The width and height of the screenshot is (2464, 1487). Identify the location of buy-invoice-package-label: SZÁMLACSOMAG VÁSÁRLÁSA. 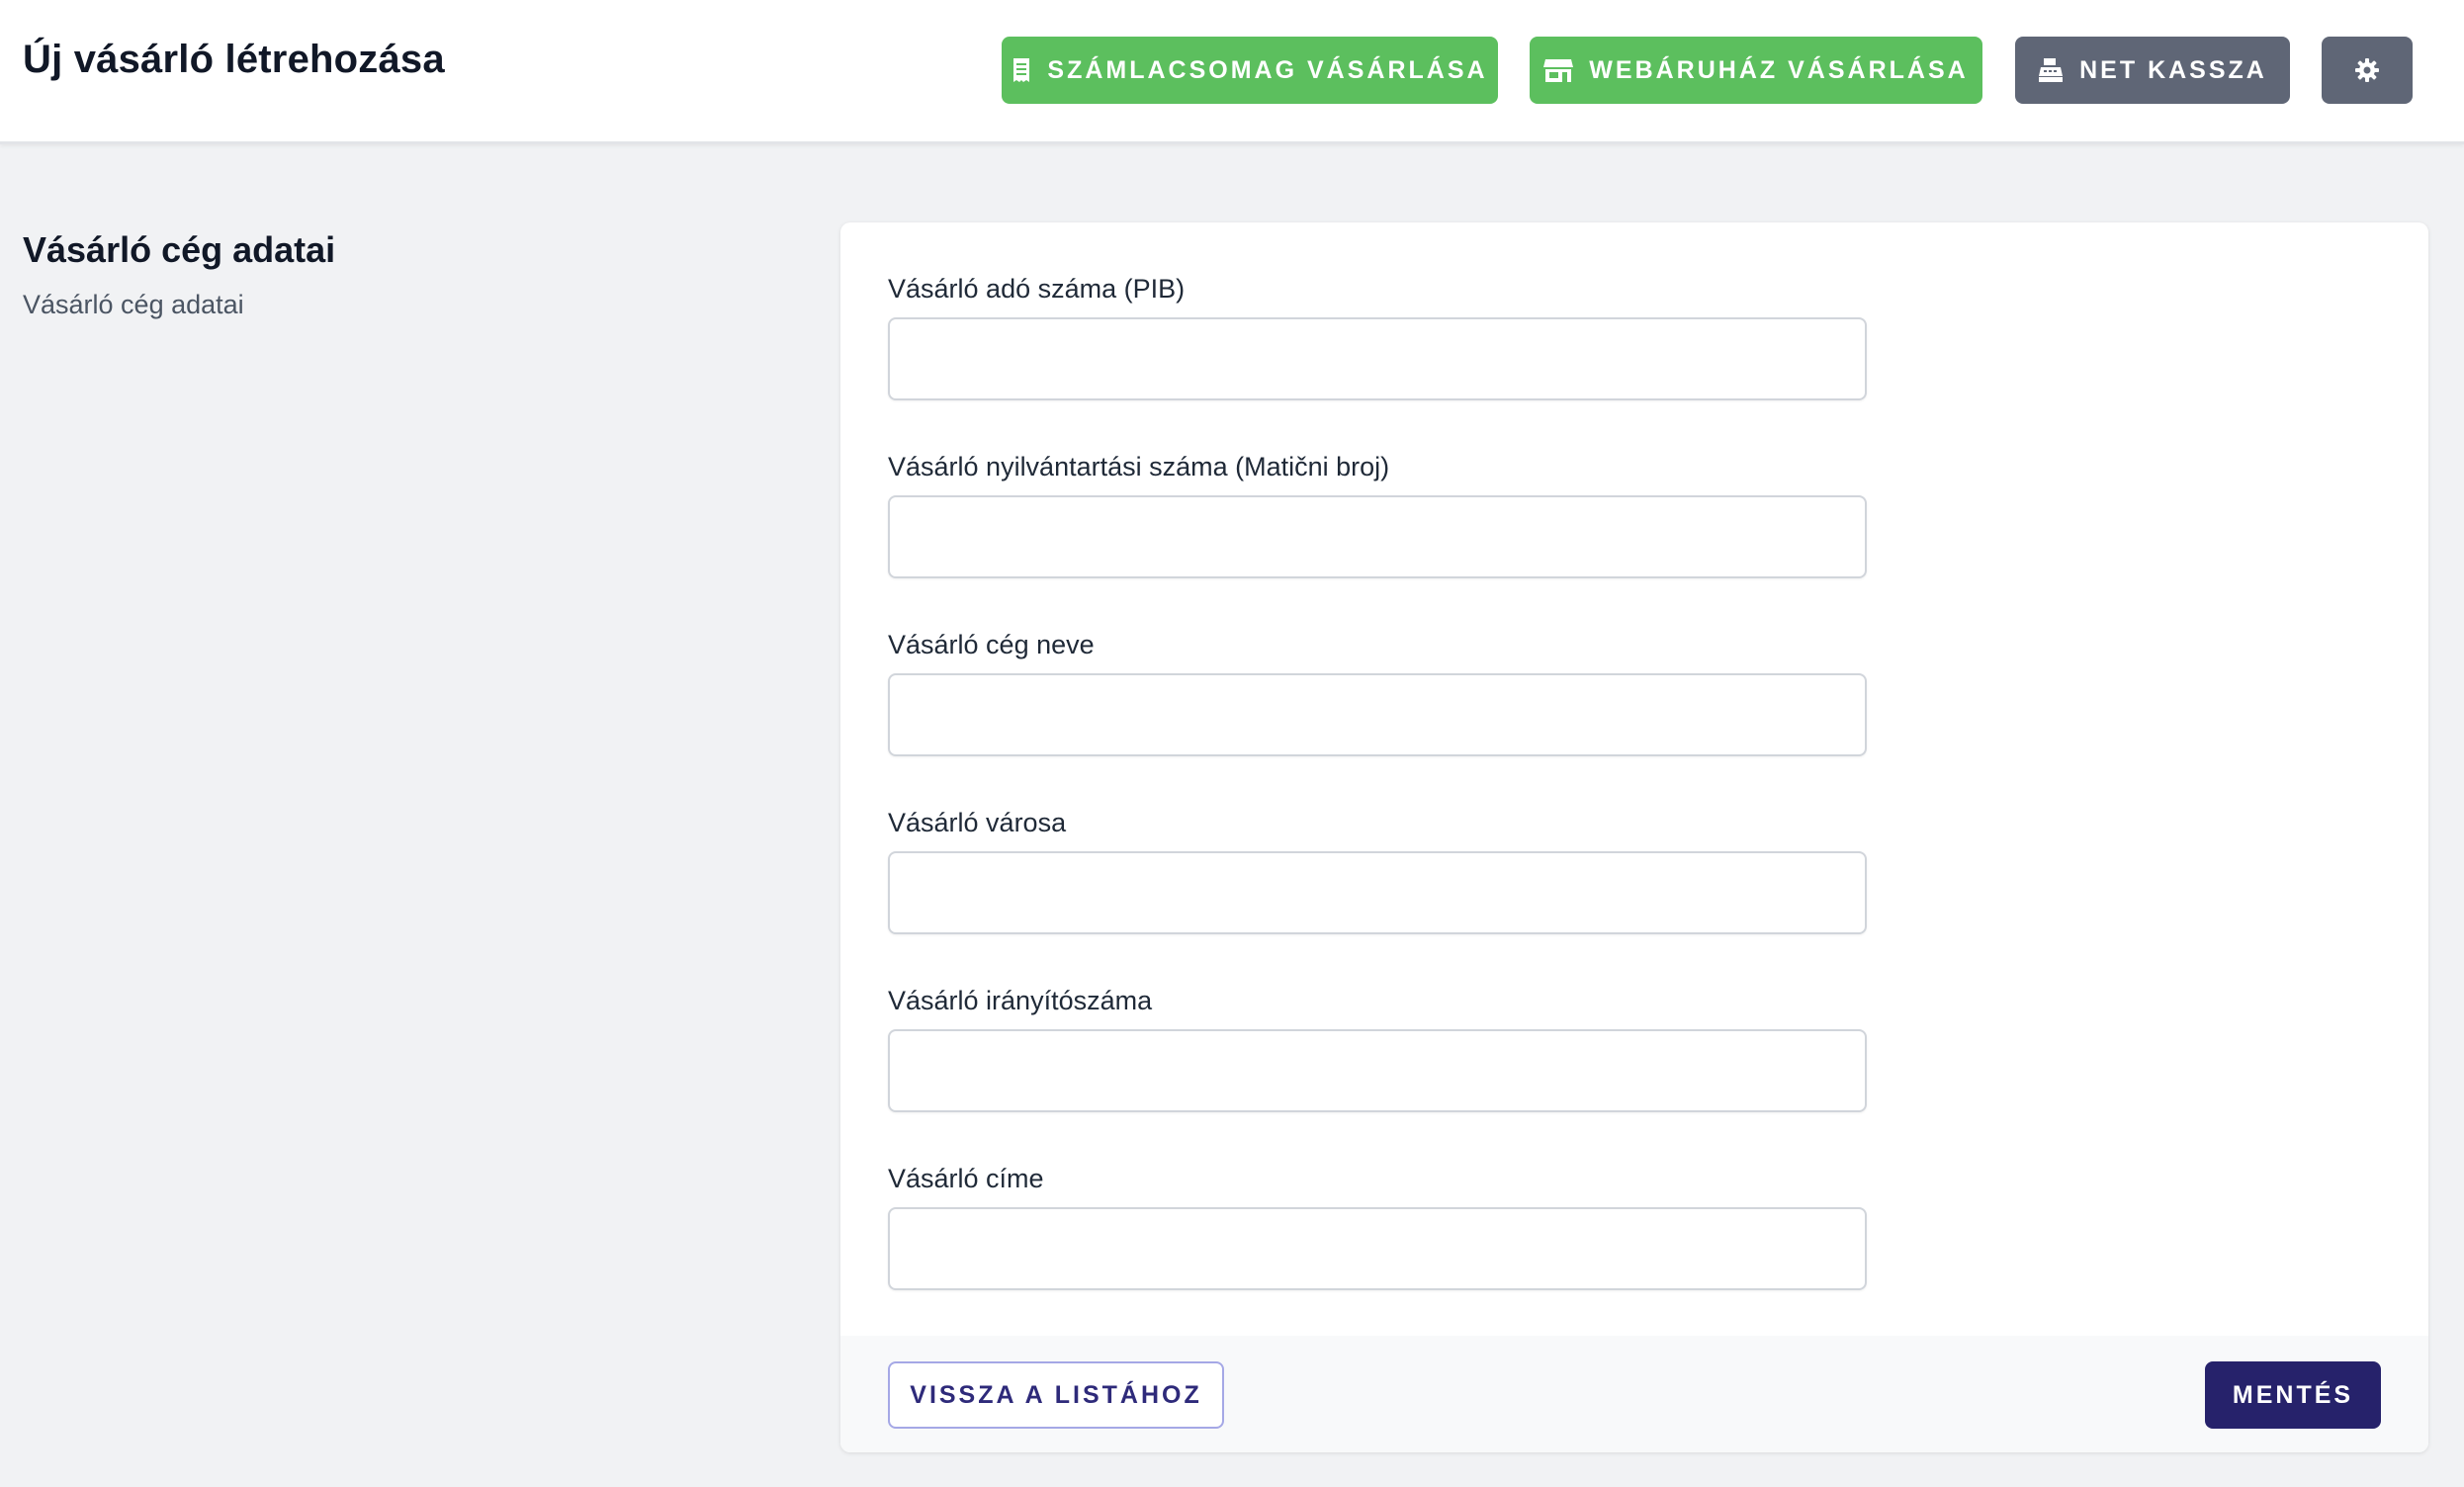
(1267, 69).